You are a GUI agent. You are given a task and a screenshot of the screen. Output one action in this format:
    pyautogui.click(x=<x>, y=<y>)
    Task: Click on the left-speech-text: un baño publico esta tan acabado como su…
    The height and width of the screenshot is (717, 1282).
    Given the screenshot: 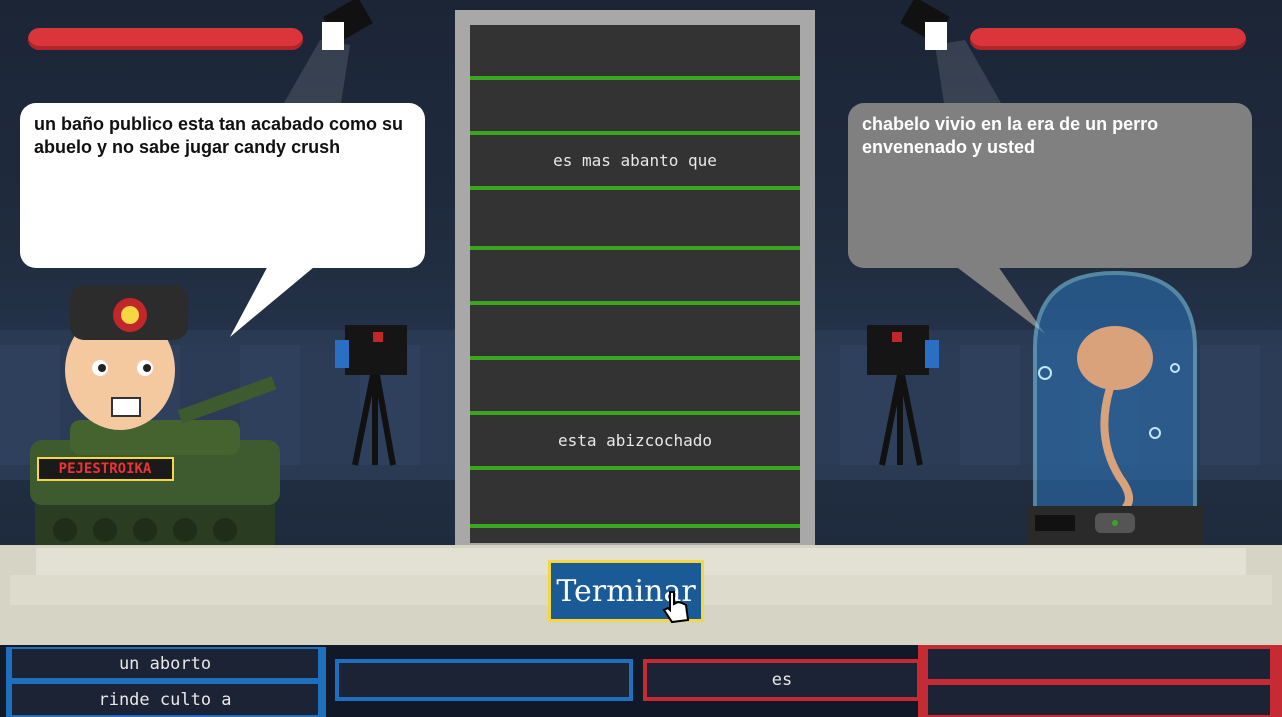 What is the action you would take?
    pyautogui.click(x=219, y=135)
    